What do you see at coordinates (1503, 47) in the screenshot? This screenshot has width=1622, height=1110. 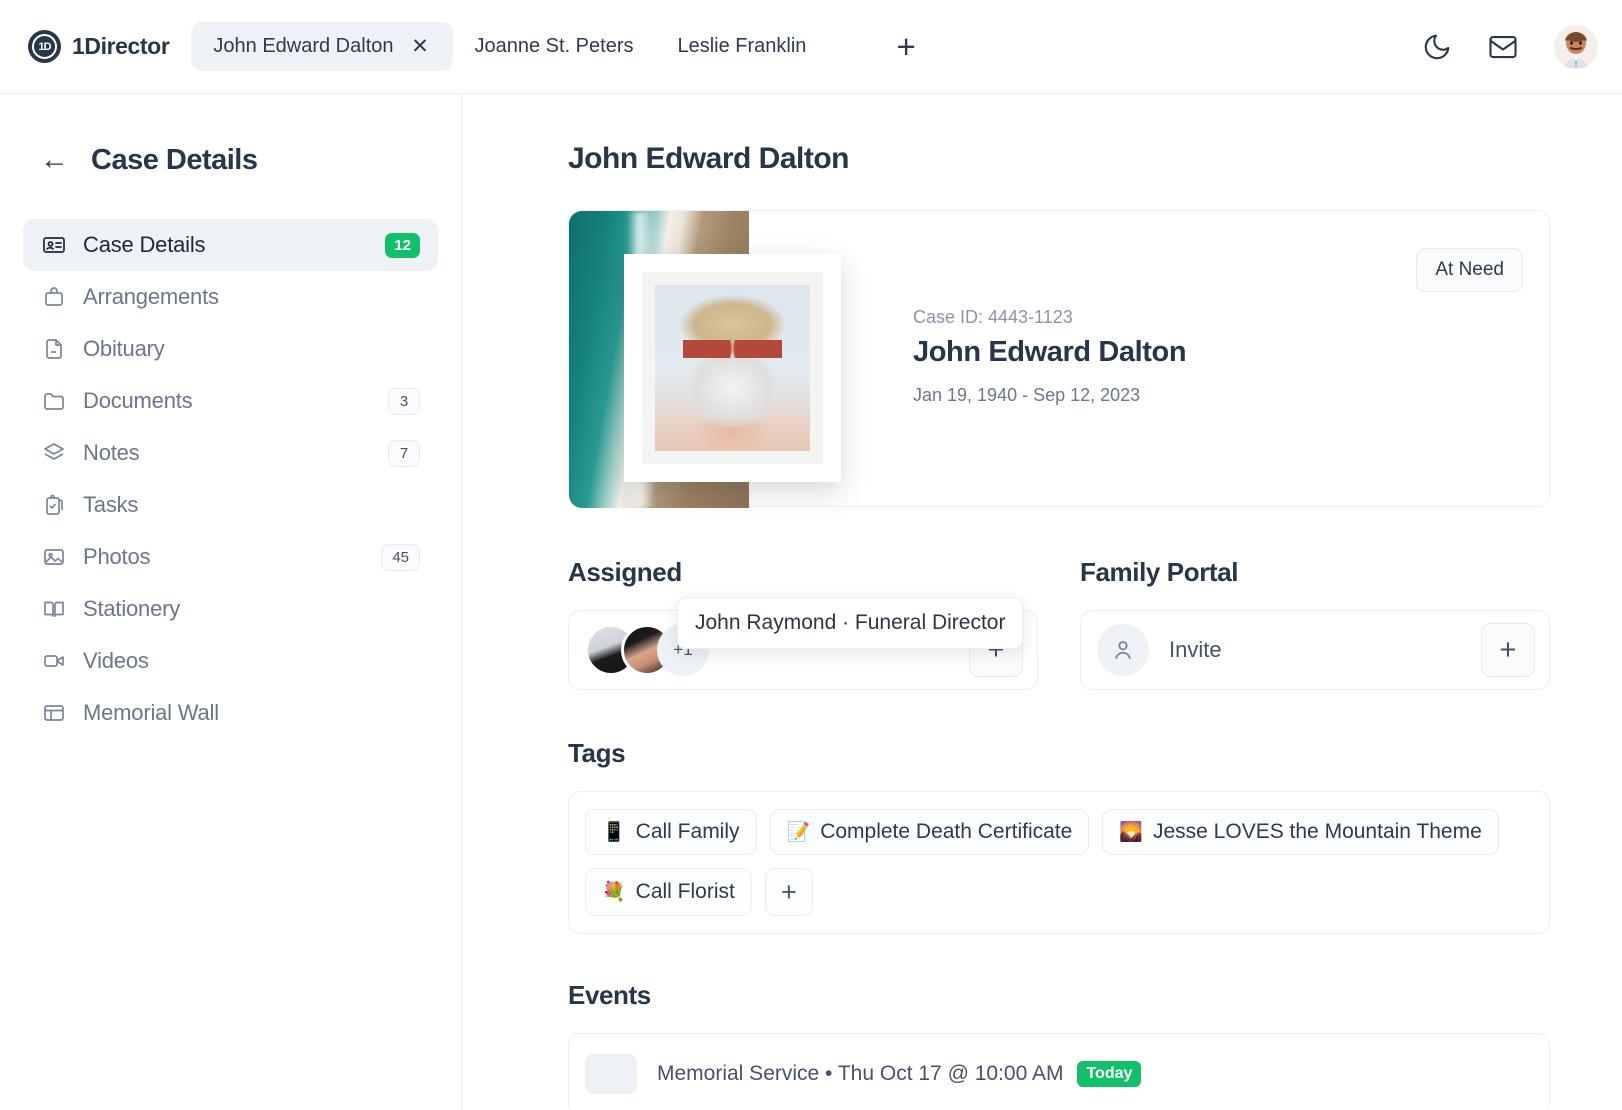 I see `envelope-icon` at bounding box center [1503, 47].